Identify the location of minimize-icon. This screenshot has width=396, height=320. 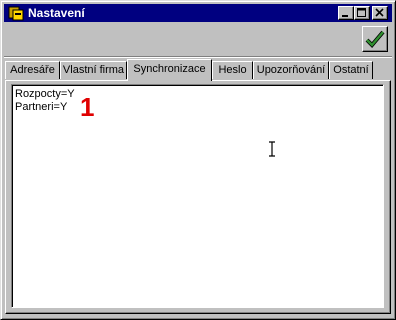
(345, 16).